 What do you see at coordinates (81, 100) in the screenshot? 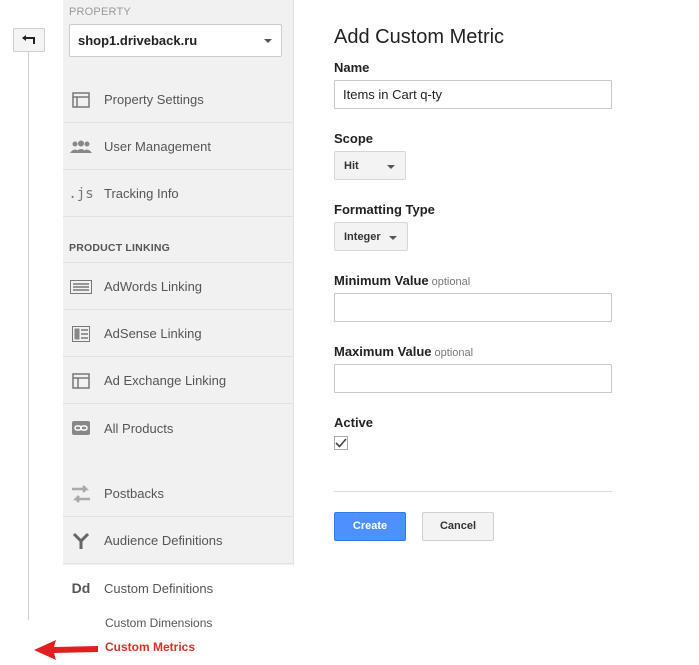
I see `property-settings-icon` at bounding box center [81, 100].